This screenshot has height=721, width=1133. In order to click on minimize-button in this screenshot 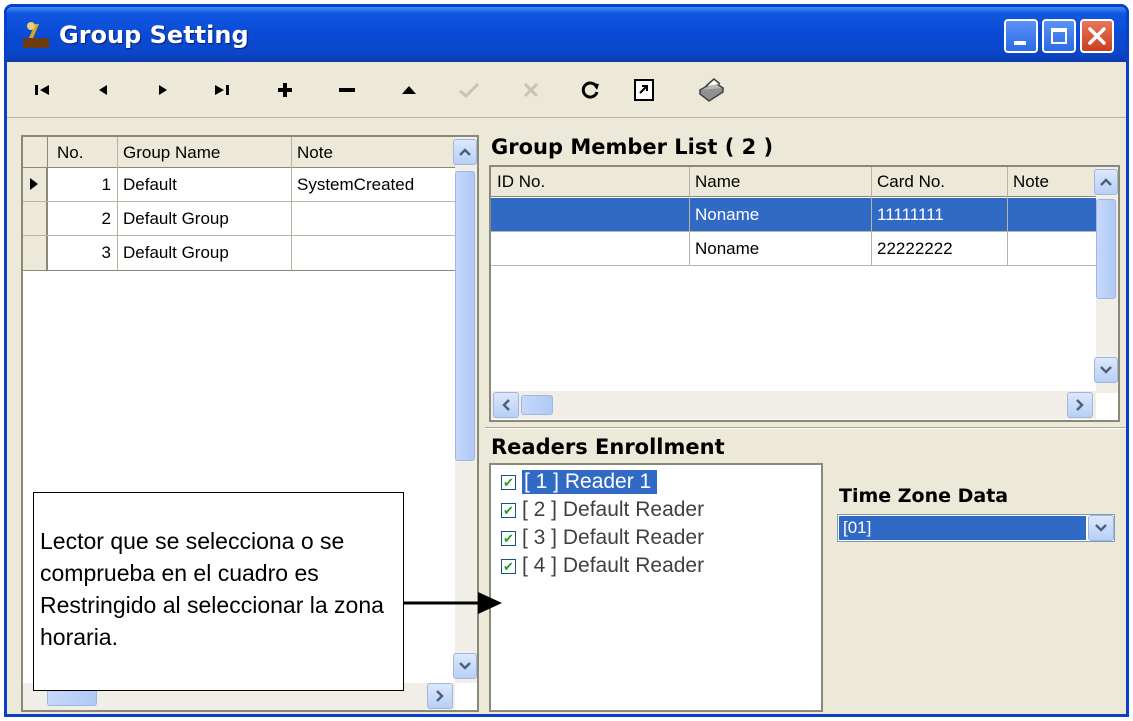, I will do `click(1021, 36)`.